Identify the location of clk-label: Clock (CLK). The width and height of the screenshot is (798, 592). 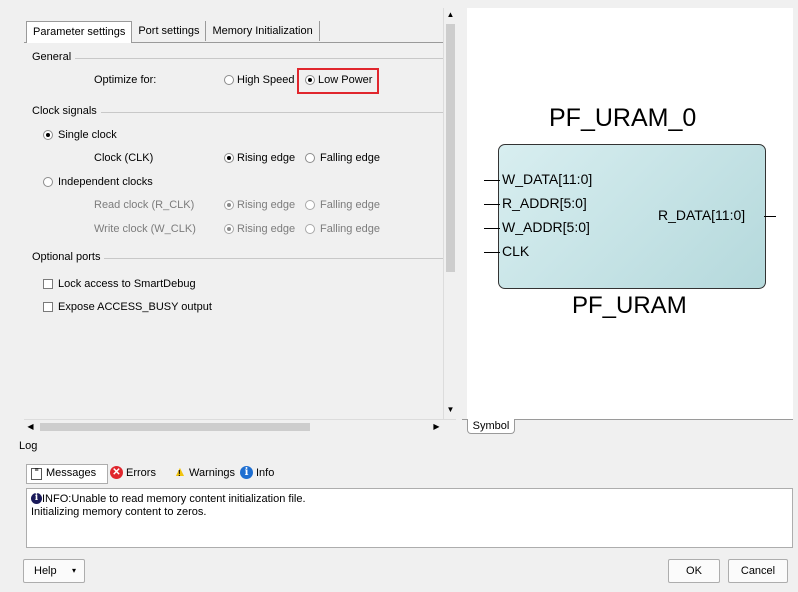
(124, 158).